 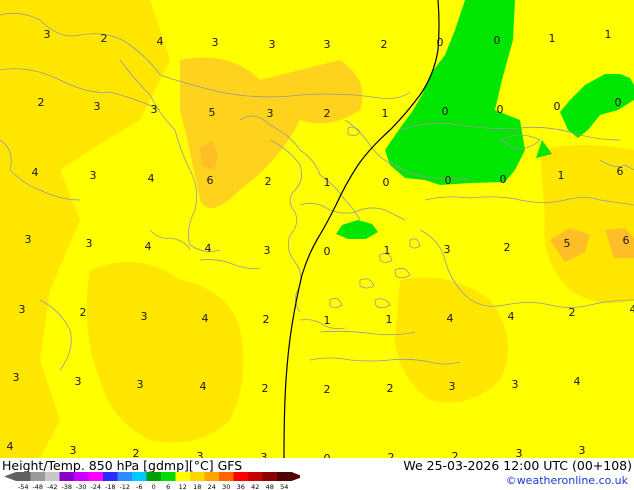 What do you see at coordinates (124, 486) in the screenshot?
I see `legend-tick-label: -12` at bounding box center [124, 486].